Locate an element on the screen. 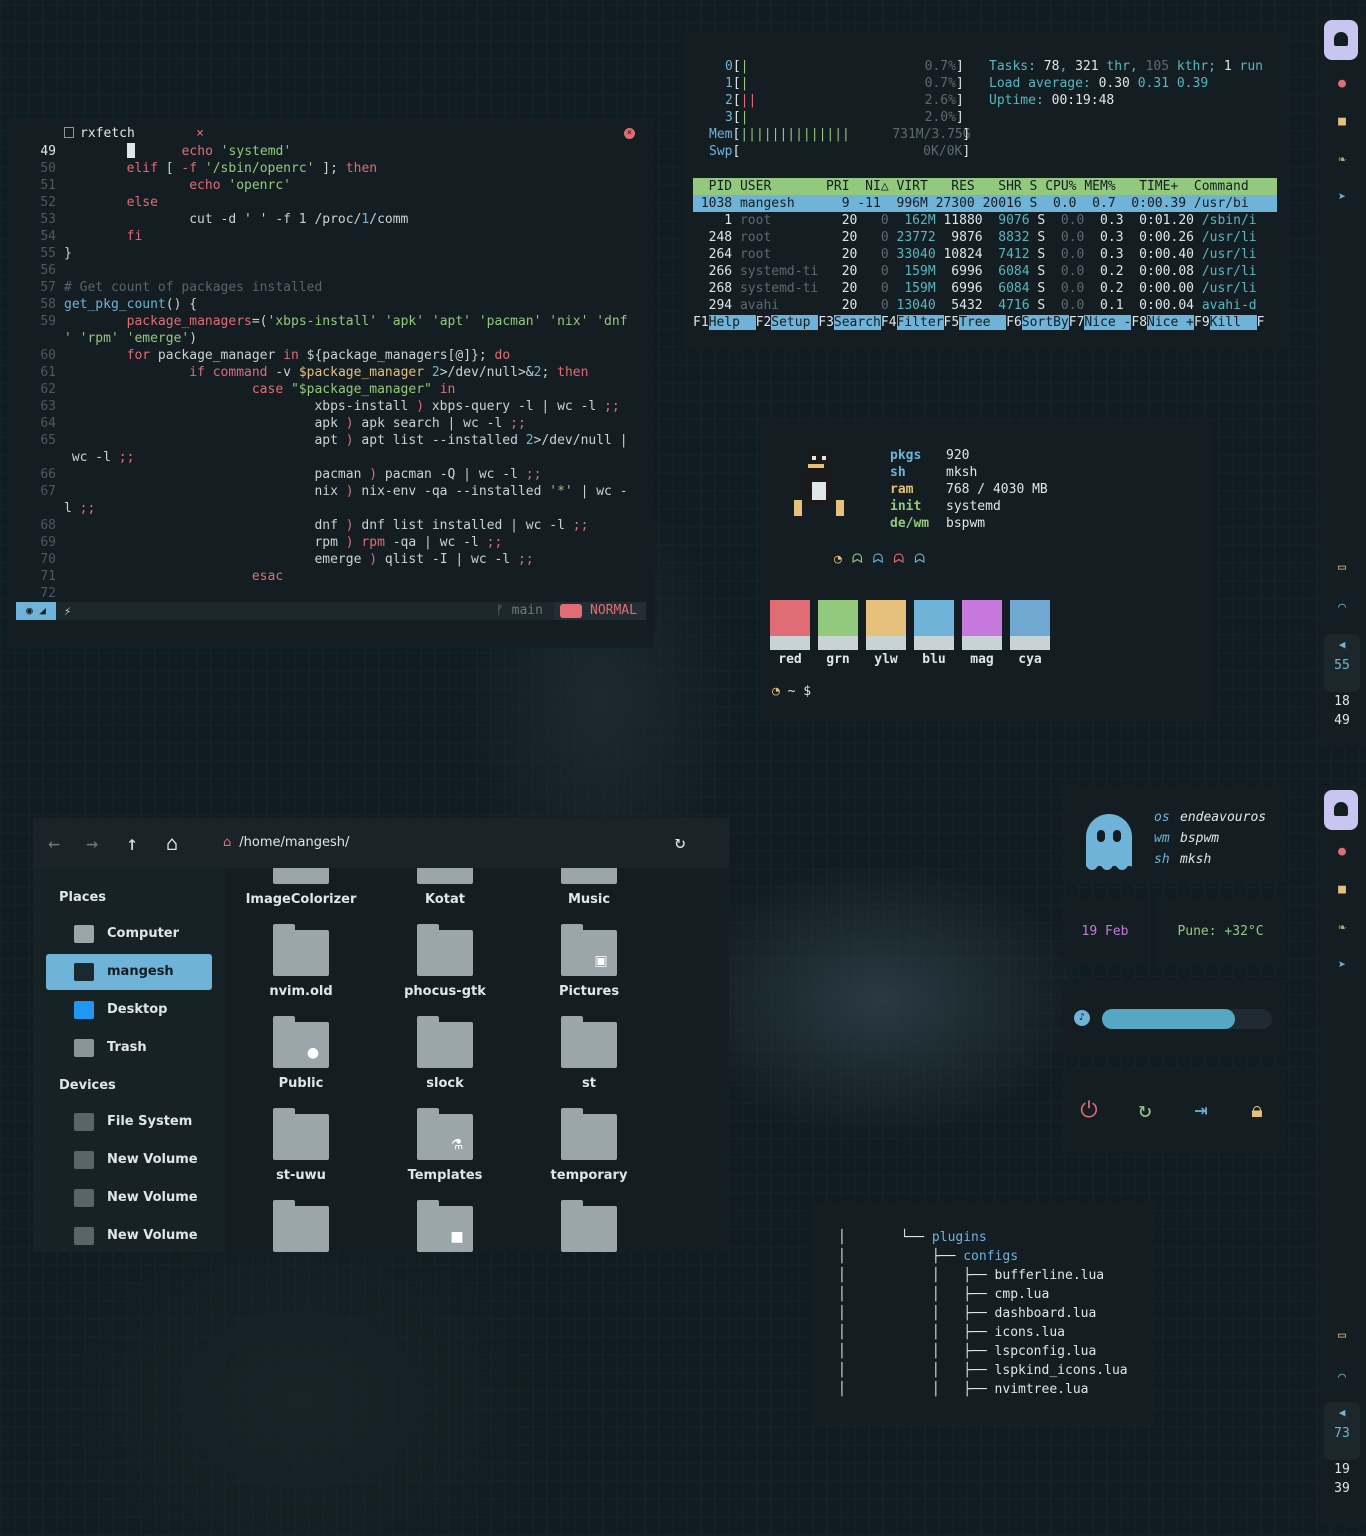 The height and width of the screenshot is (1536, 1366). folder-item: slock is located at coordinates (445, 1053).